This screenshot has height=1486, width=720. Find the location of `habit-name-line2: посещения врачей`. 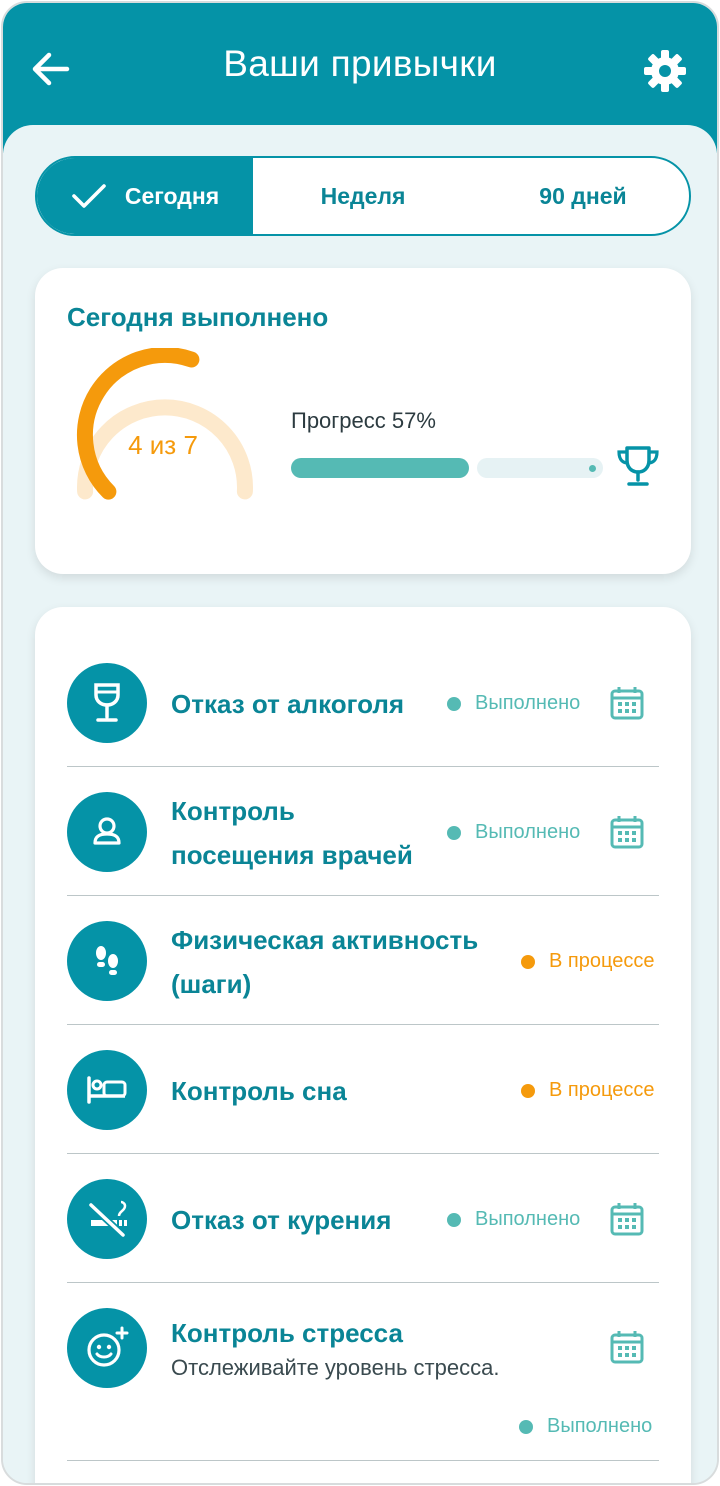

habit-name-line2: посещения врачей is located at coordinates (292, 855).